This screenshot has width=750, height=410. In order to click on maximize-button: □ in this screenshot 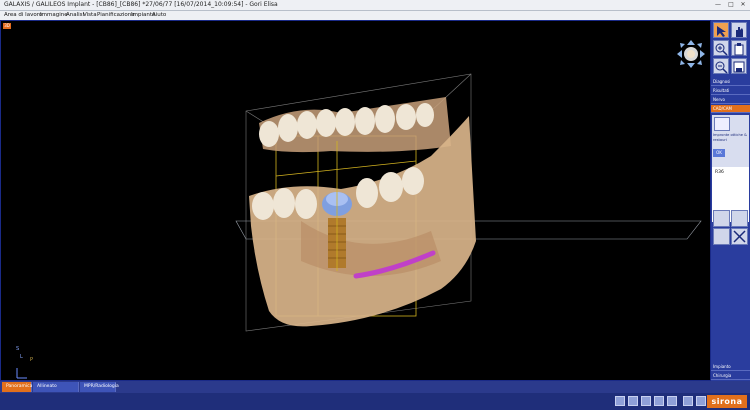, I will do `click(731, 5)`.